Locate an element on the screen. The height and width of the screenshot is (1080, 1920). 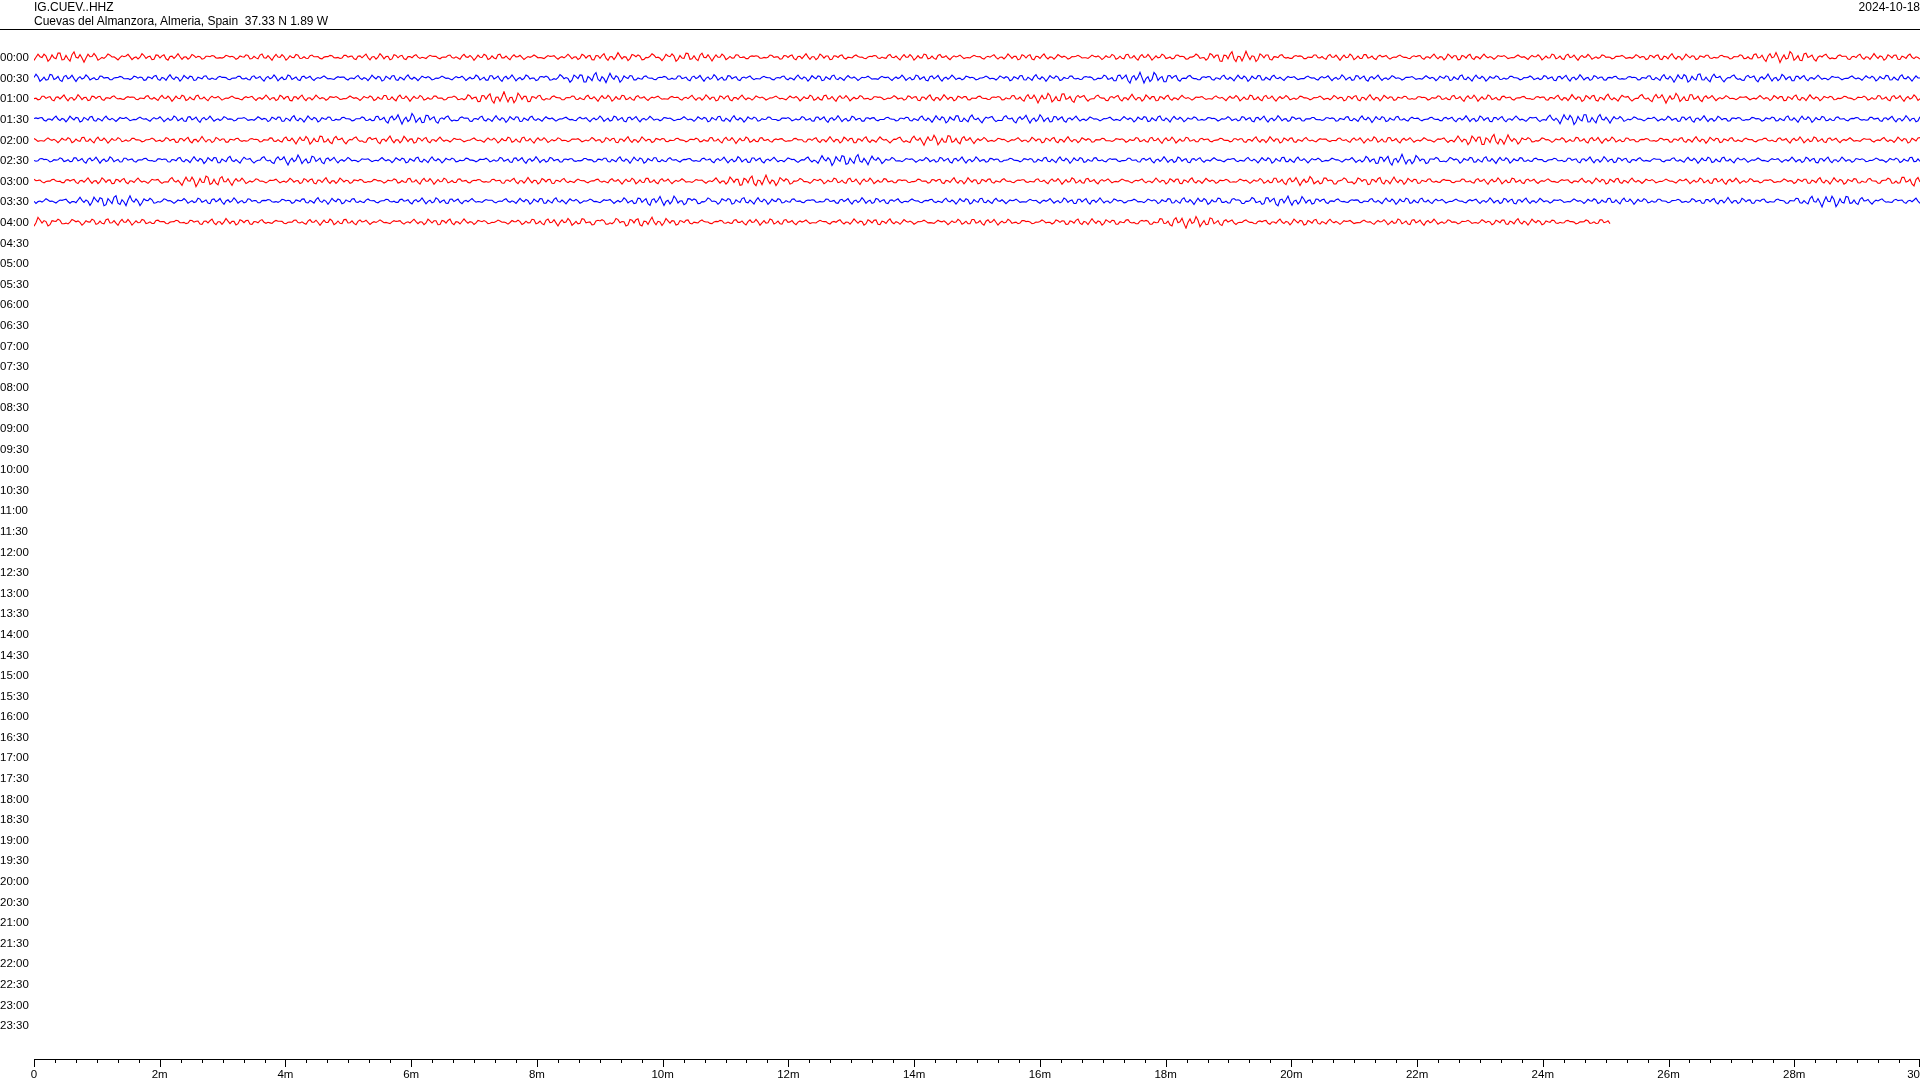
time-label: 15:30 is located at coordinates (15, 695).